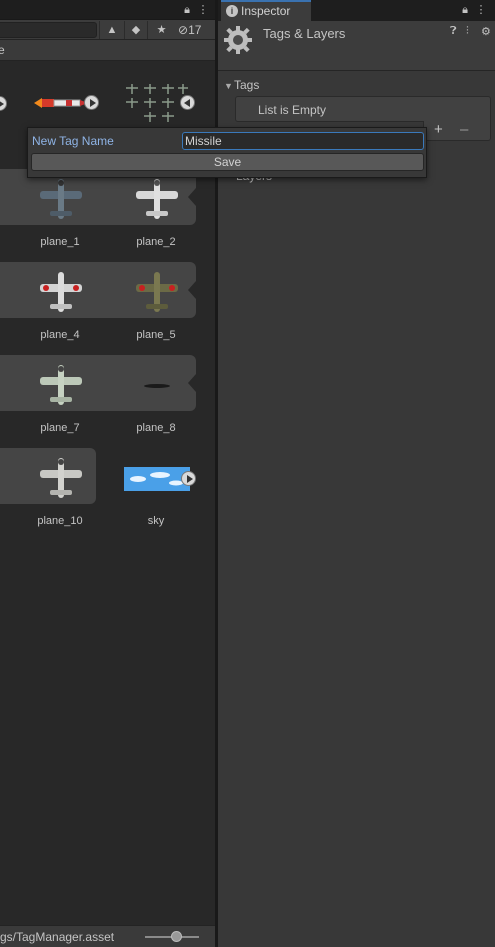 The image size is (495, 947). What do you see at coordinates (183, 30) in the screenshot?
I see `eye-hidden-icon: ⊘` at bounding box center [183, 30].